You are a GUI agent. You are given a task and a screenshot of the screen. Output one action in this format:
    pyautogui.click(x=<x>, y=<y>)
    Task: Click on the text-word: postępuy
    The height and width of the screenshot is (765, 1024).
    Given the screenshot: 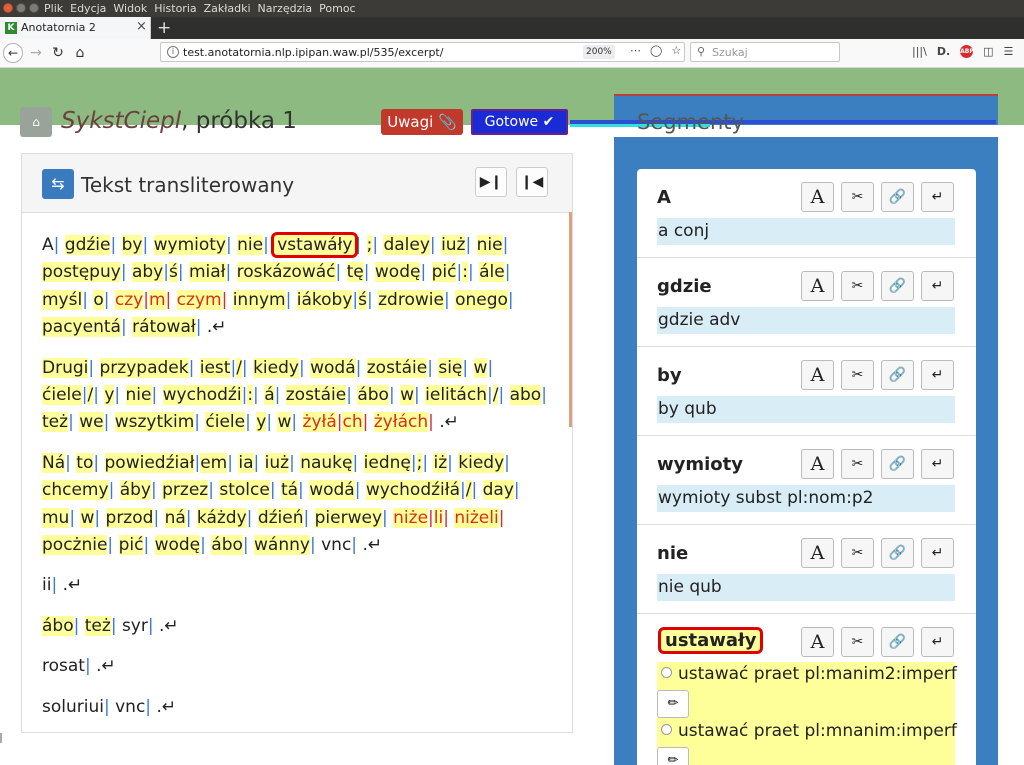 What is the action you would take?
    pyautogui.click(x=81, y=272)
    